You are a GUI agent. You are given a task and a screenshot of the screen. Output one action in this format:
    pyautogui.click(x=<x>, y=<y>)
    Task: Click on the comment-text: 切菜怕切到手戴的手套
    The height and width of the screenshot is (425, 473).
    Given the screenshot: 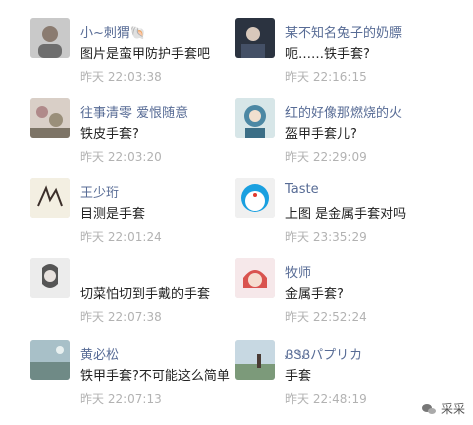 What is the action you would take?
    pyautogui.click(x=145, y=294)
    